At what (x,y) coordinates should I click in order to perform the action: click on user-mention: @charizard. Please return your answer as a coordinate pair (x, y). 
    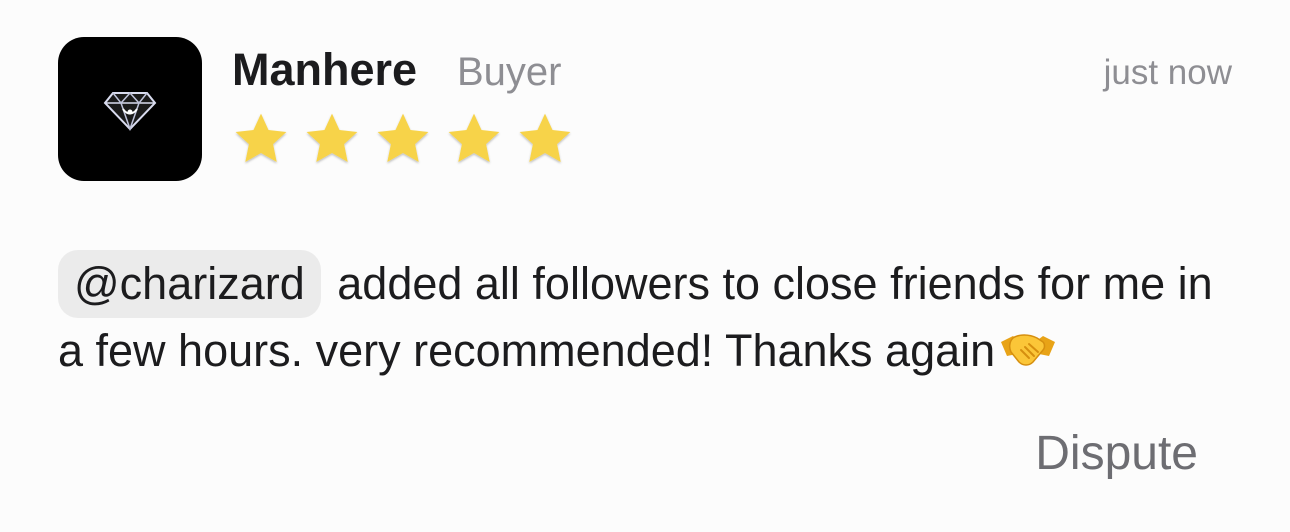
    Looking at the image, I should click on (189, 284).